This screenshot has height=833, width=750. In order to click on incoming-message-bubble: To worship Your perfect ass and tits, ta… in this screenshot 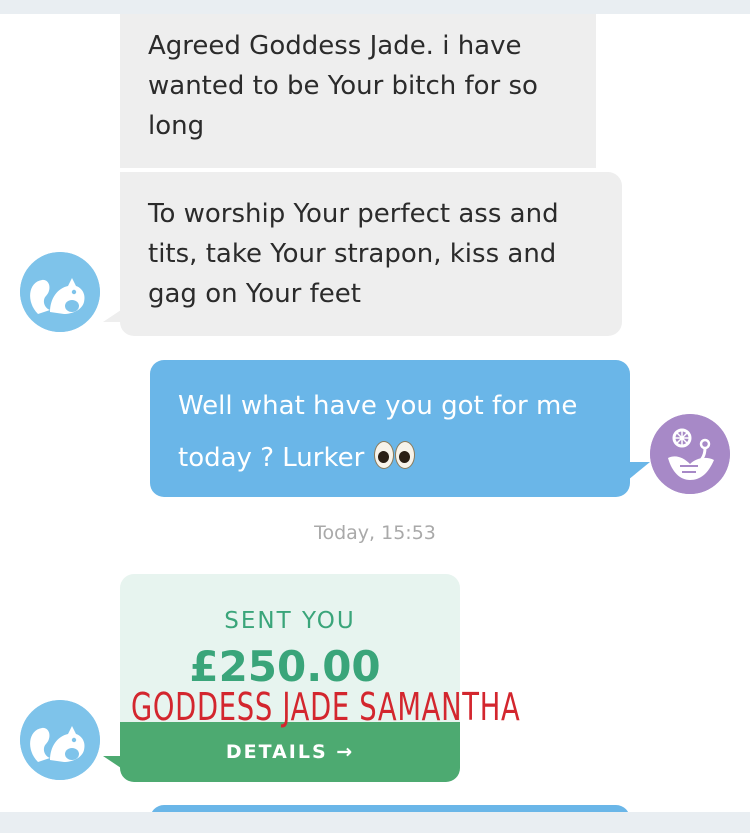, I will do `click(371, 254)`.